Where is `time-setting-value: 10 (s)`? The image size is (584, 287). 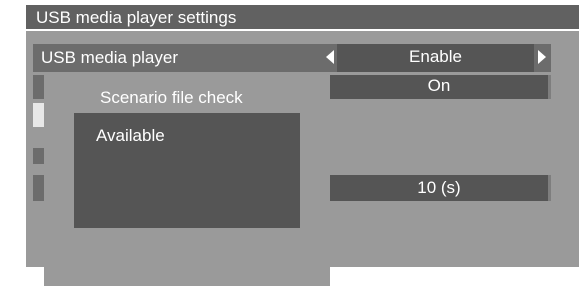 time-setting-value: 10 (s) is located at coordinates (439, 188).